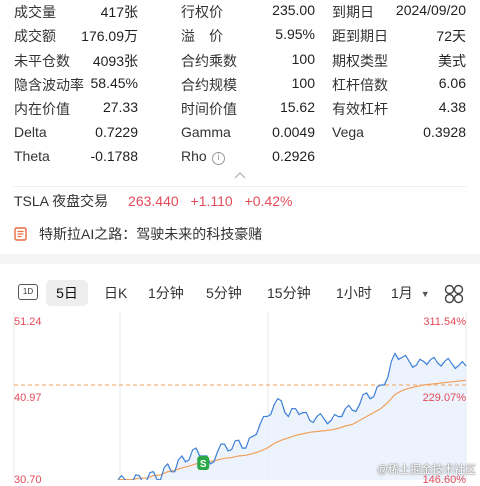  I want to click on stat-value: 6.06, so click(452, 82).